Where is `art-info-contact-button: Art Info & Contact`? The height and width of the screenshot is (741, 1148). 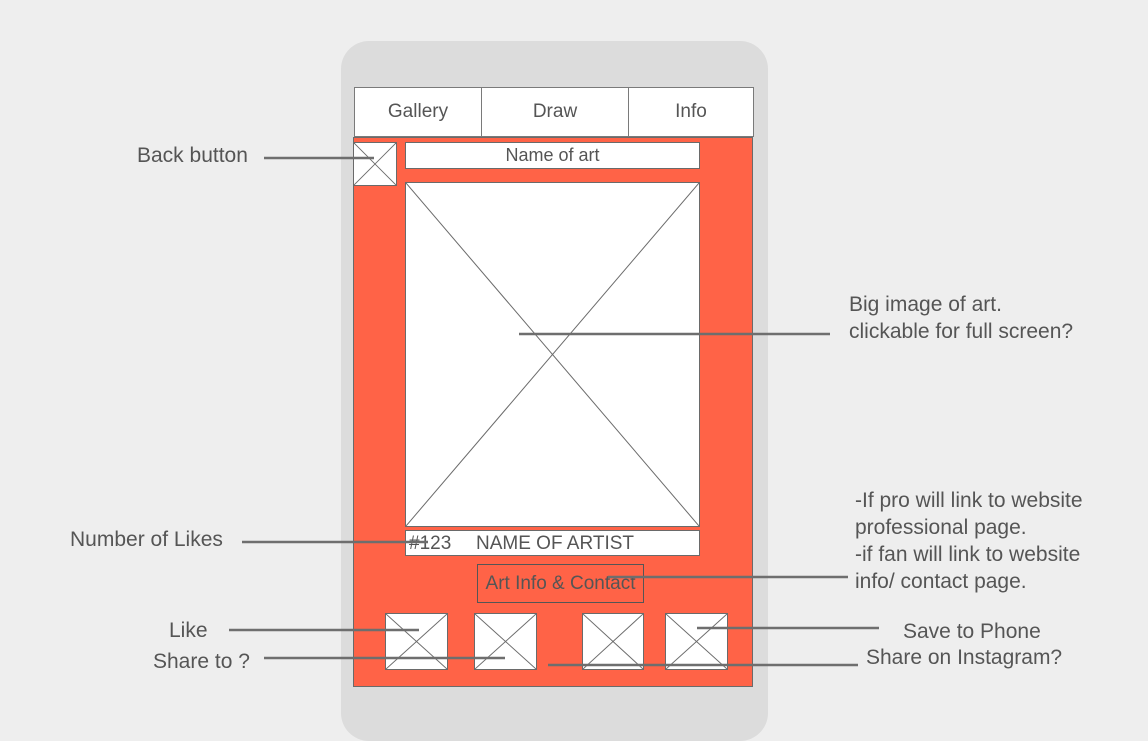 art-info-contact-button: Art Info & Contact is located at coordinates (560, 583).